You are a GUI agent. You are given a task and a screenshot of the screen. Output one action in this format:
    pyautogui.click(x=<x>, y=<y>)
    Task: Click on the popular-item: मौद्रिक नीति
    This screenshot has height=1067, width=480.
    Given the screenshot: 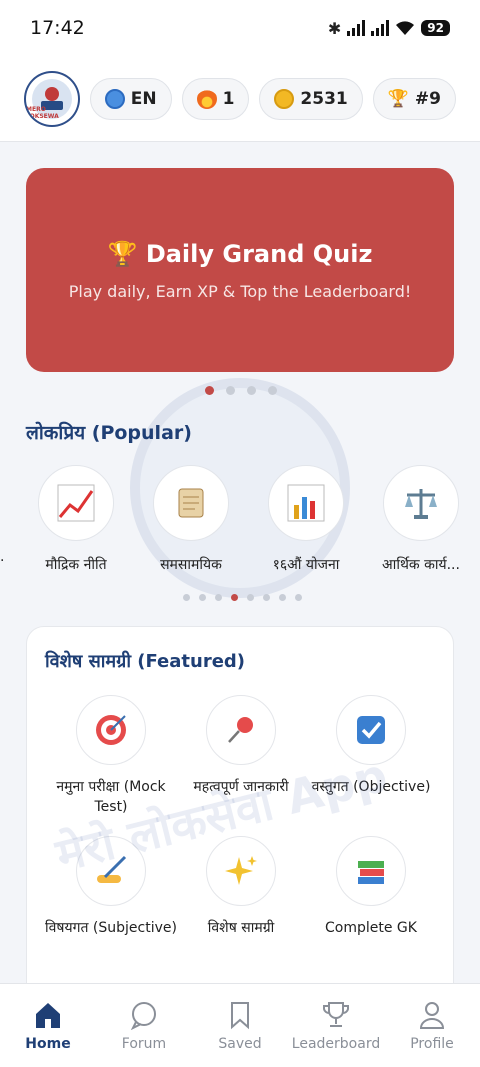 What is the action you would take?
    pyautogui.click(x=76, y=519)
    